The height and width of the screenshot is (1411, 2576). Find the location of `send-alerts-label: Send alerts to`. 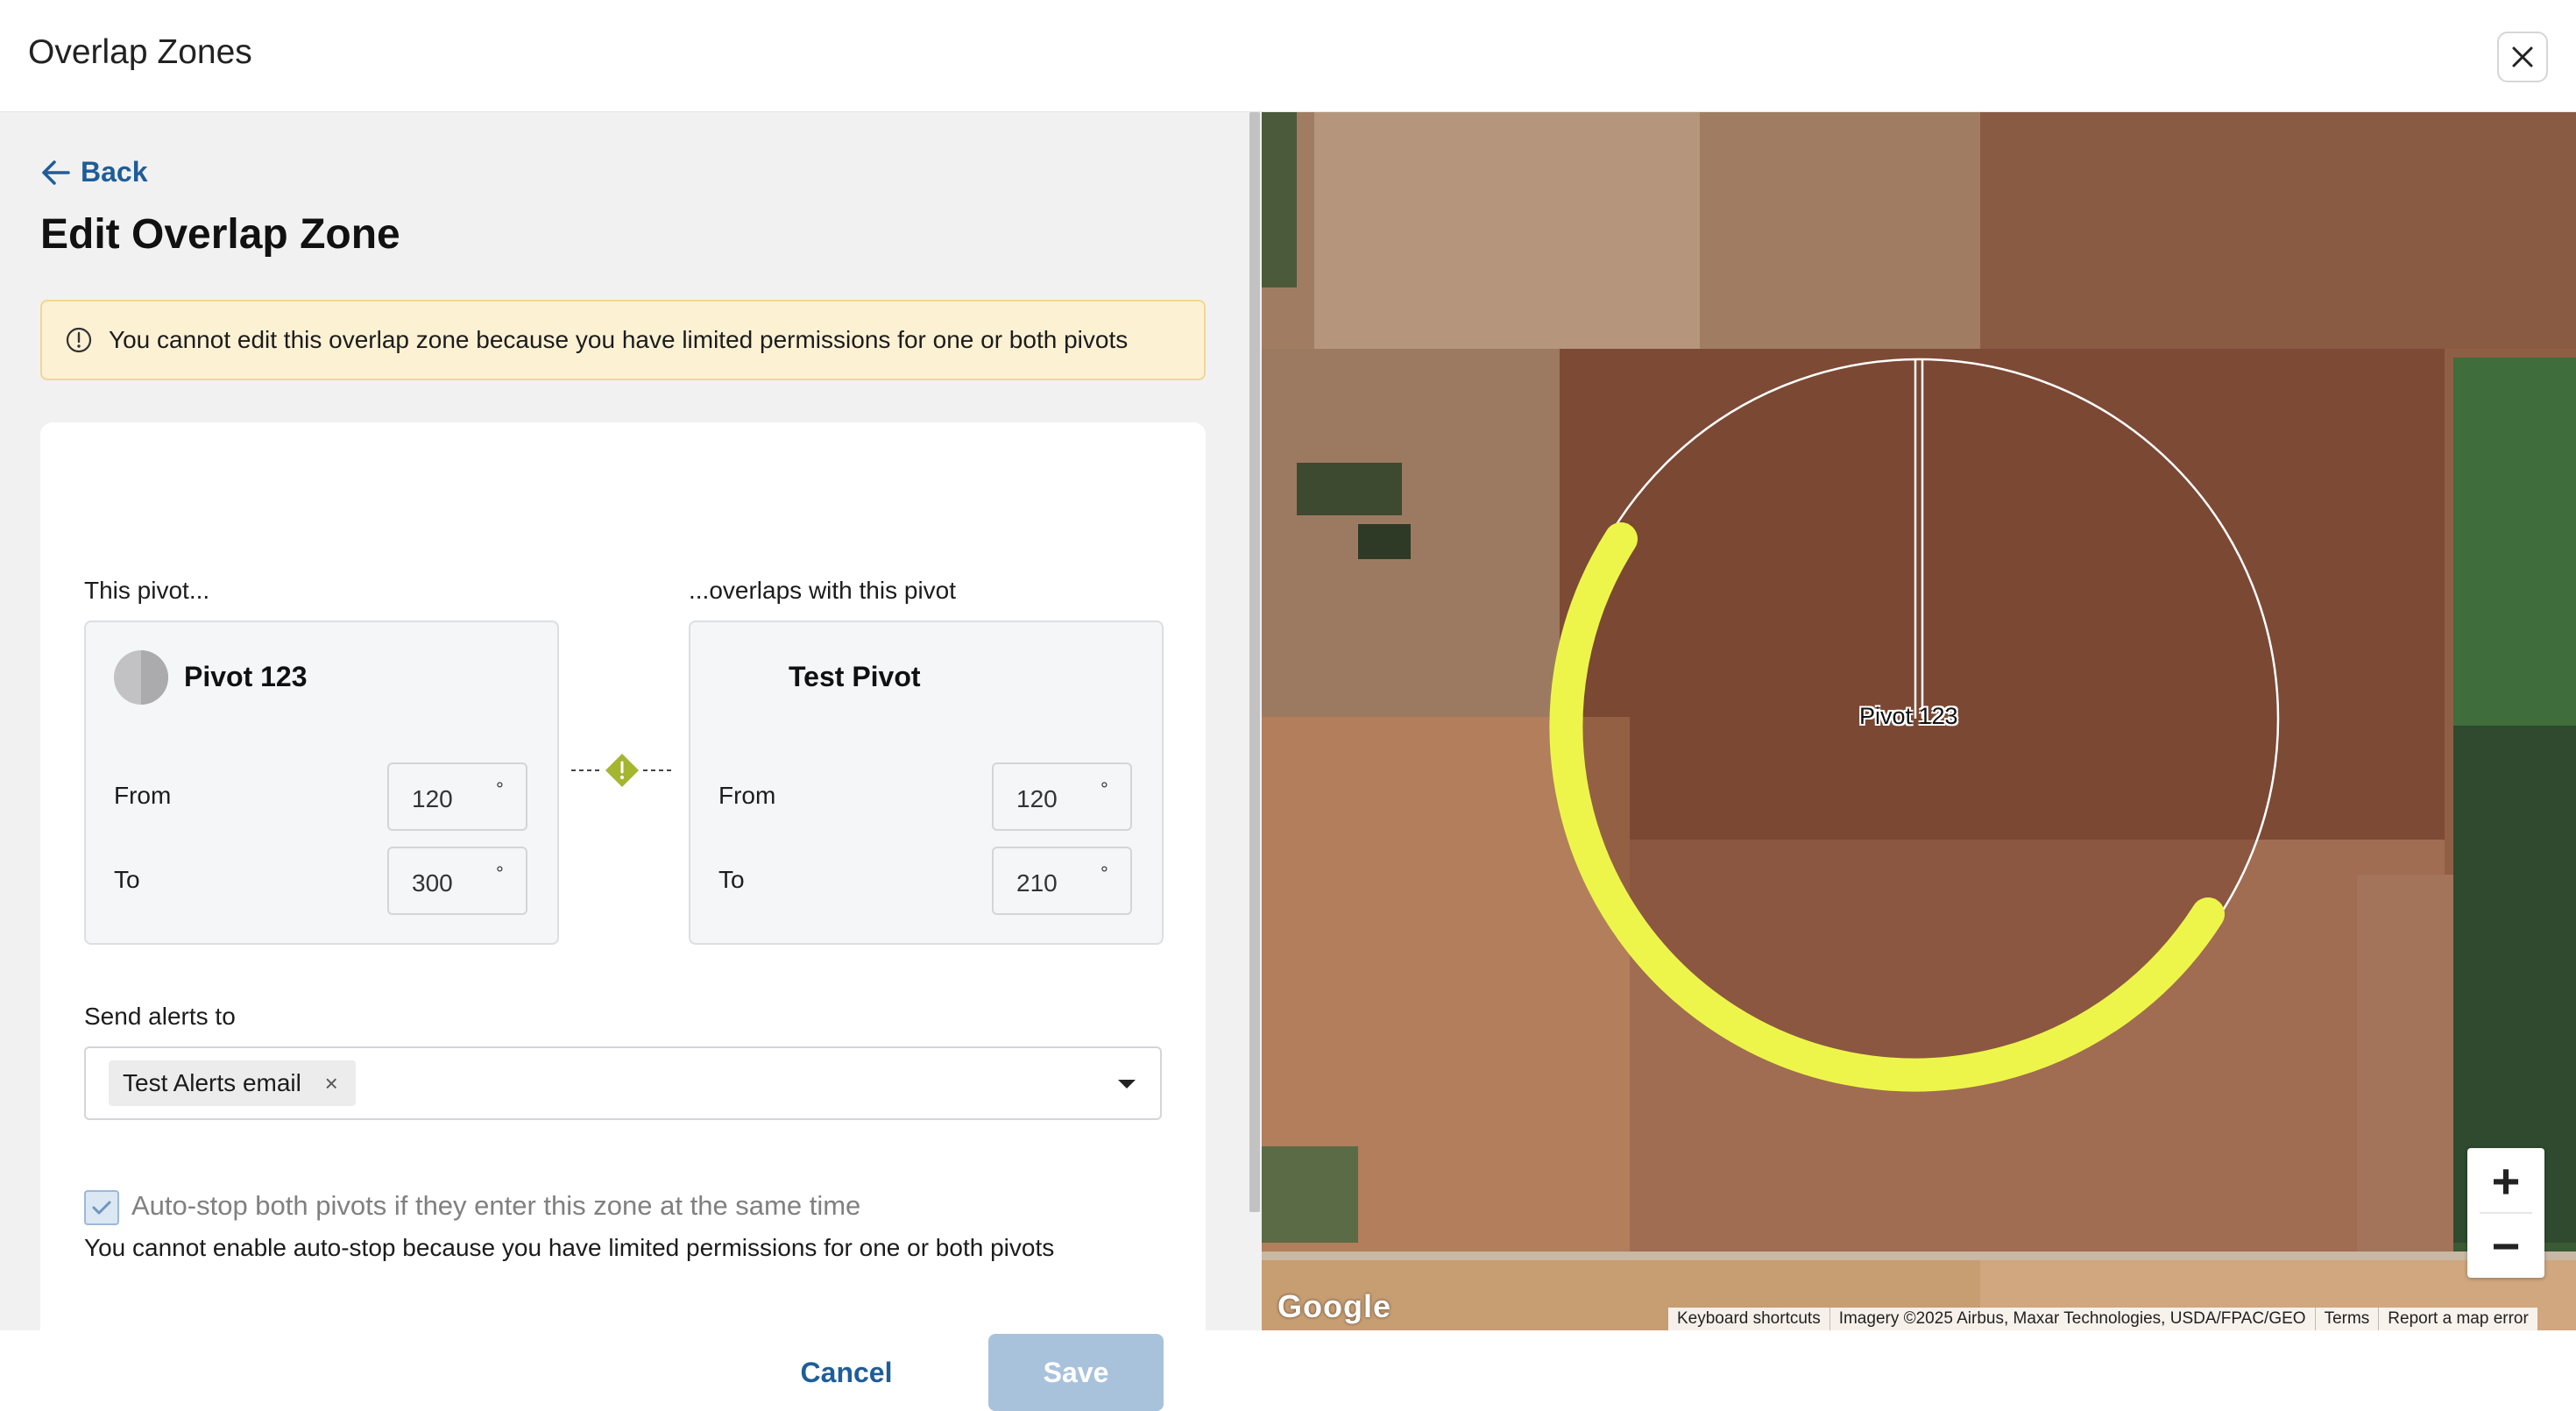

send-alerts-label: Send alerts to is located at coordinates (160, 1017).